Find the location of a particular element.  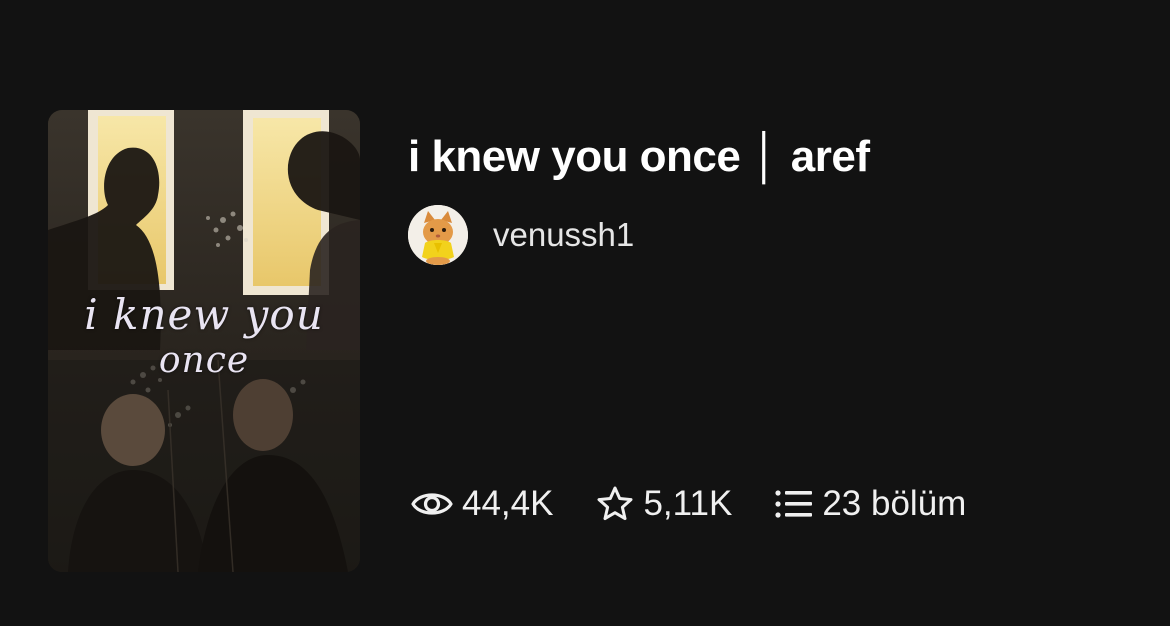

parts-stat: 23 bölüm is located at coordinates (870, 504).